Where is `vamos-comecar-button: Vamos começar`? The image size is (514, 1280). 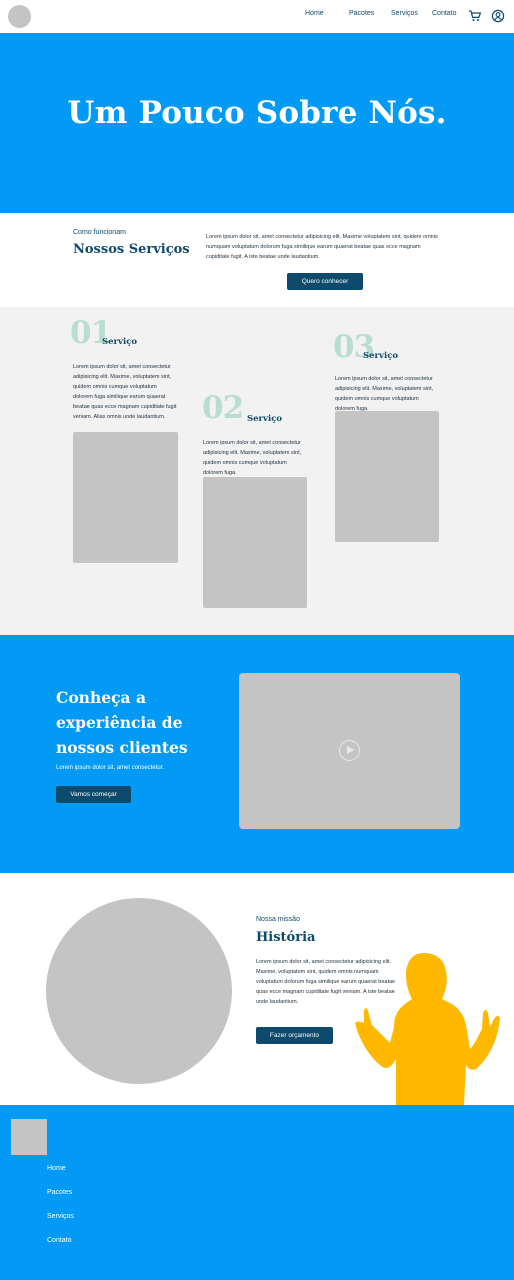 vamos-comecar-button: Vamos começar is located at coordinates (93, 794).